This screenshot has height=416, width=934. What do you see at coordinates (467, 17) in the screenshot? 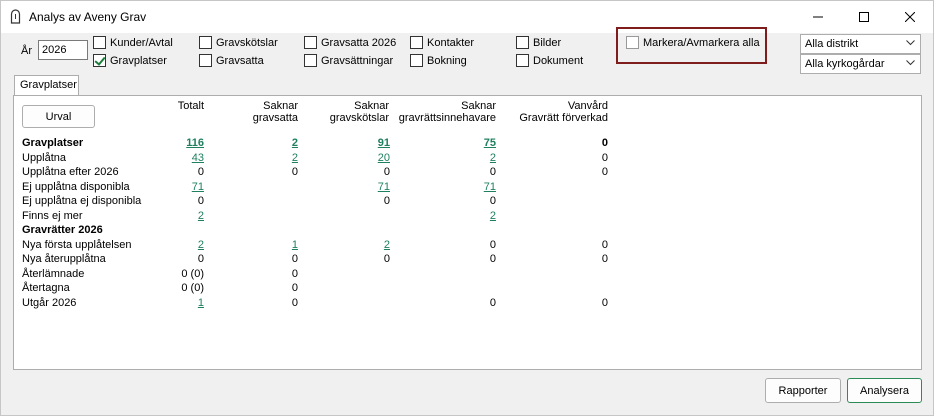
I see `title-bar: Analys av Aveny Grav` at bounding box center [467, 17].